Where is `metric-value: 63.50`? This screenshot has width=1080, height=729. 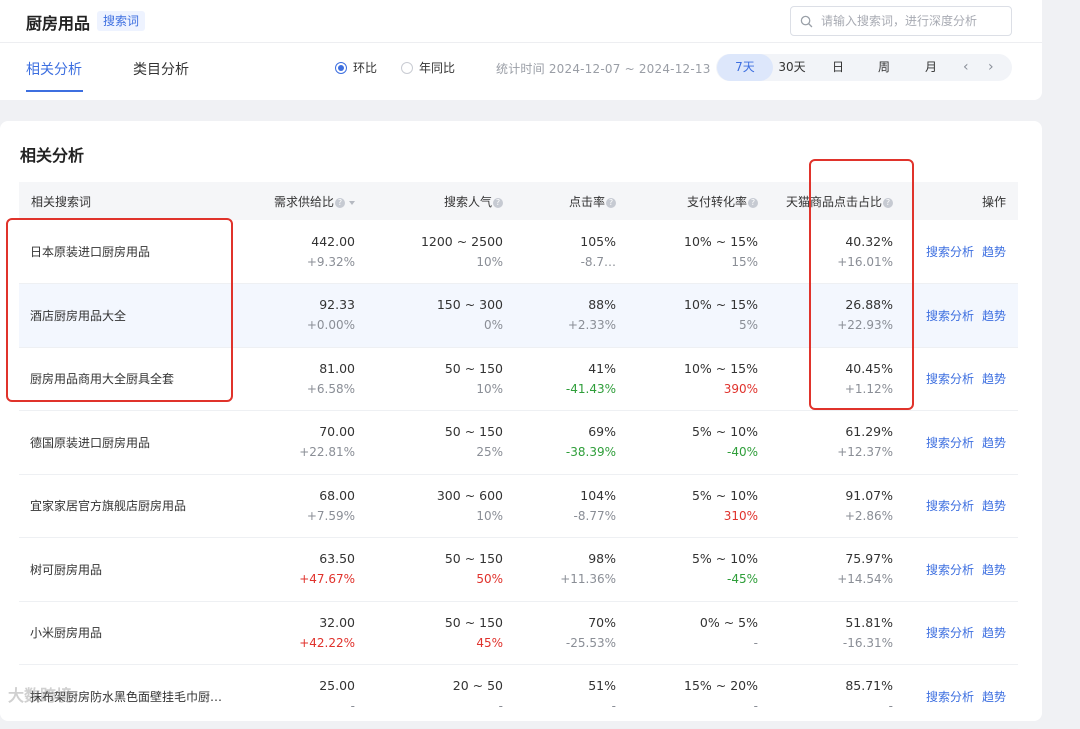 metric-value: 63.50 is located at coordinates (337, 559).